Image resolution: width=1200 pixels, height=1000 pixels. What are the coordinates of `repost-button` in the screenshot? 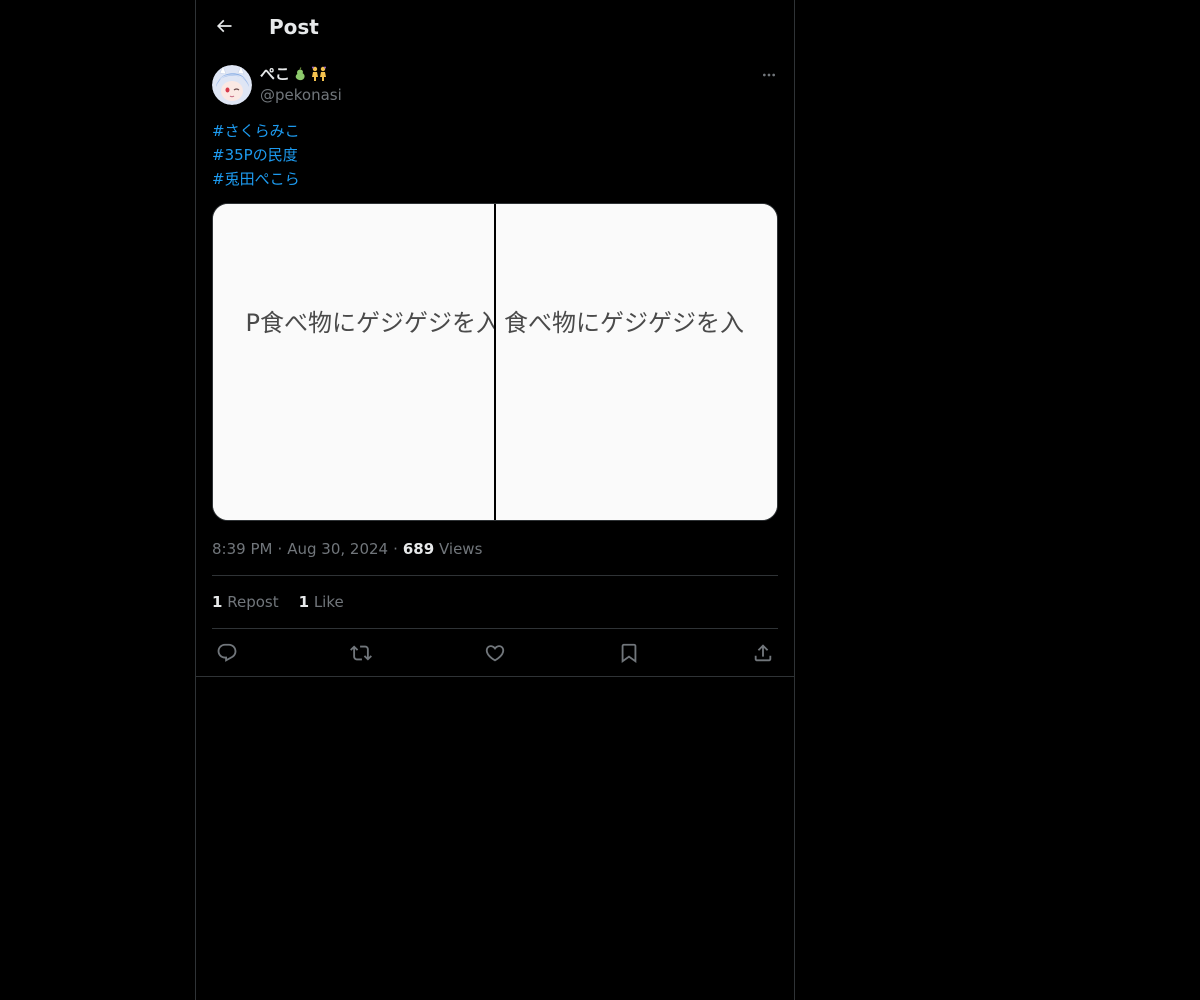 It's located at (361, 653).